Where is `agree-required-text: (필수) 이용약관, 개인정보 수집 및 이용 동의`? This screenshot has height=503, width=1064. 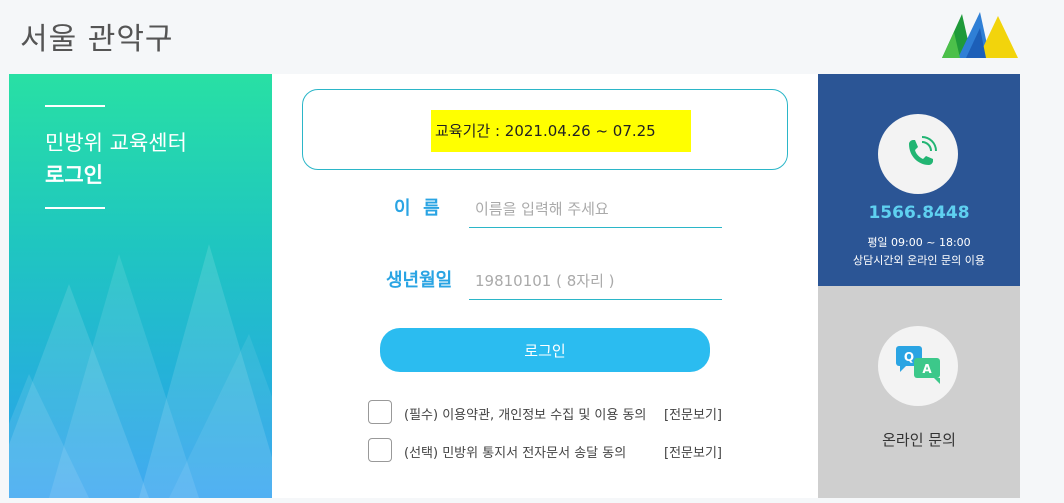 agree-required-text: (필수) 이용약관, 개인정보 수집 및 이용 동의 is located at coordinates (525, 415).